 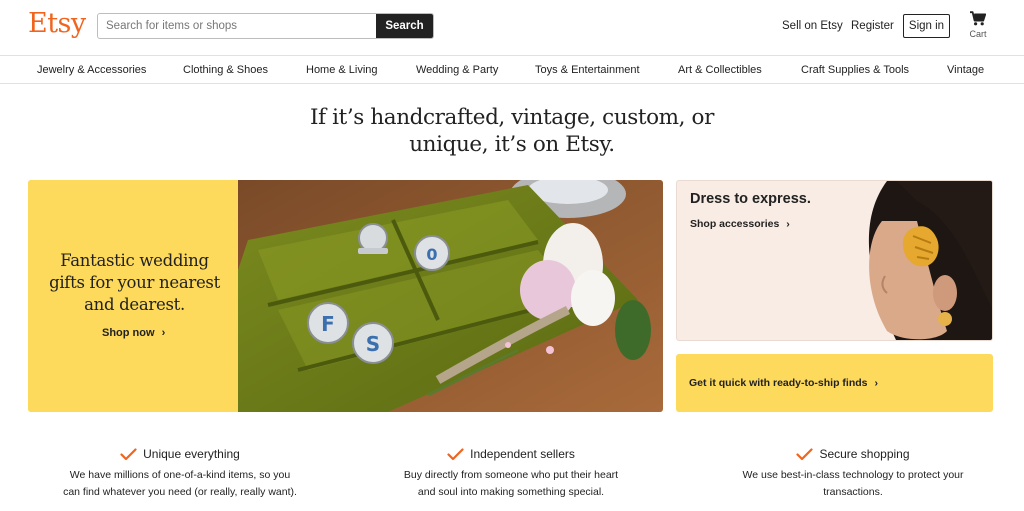 I want to click on nav-vintage: Vintage, so click(x=965, y=70).